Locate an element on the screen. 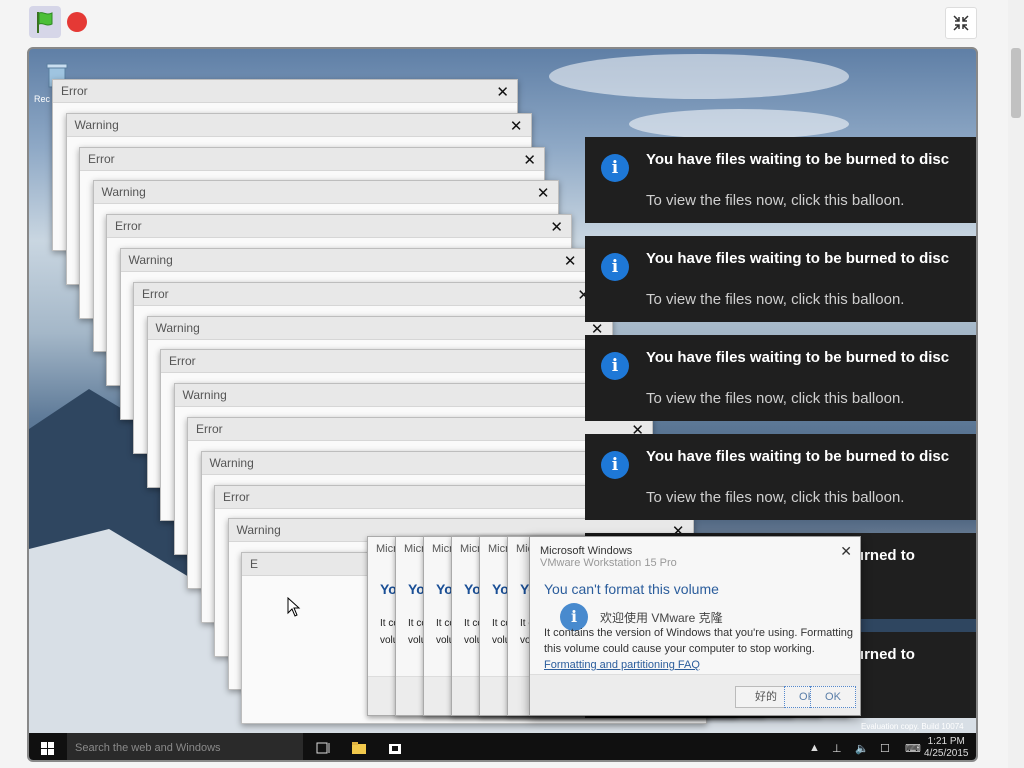 Image resolution: width=1024 pixels, height=768 pixels. ok-button-2: OK is located at coordinates (833, 697).